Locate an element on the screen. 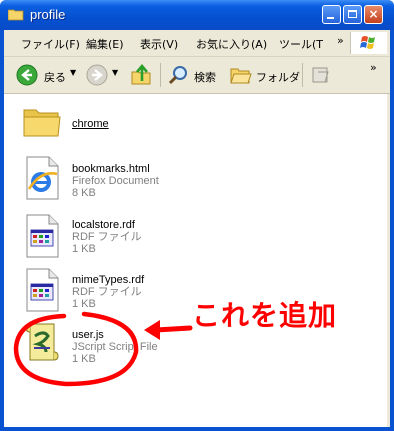 This screenshot has width=394, height=431. annotation-marks is located at coordinates (103, 349).